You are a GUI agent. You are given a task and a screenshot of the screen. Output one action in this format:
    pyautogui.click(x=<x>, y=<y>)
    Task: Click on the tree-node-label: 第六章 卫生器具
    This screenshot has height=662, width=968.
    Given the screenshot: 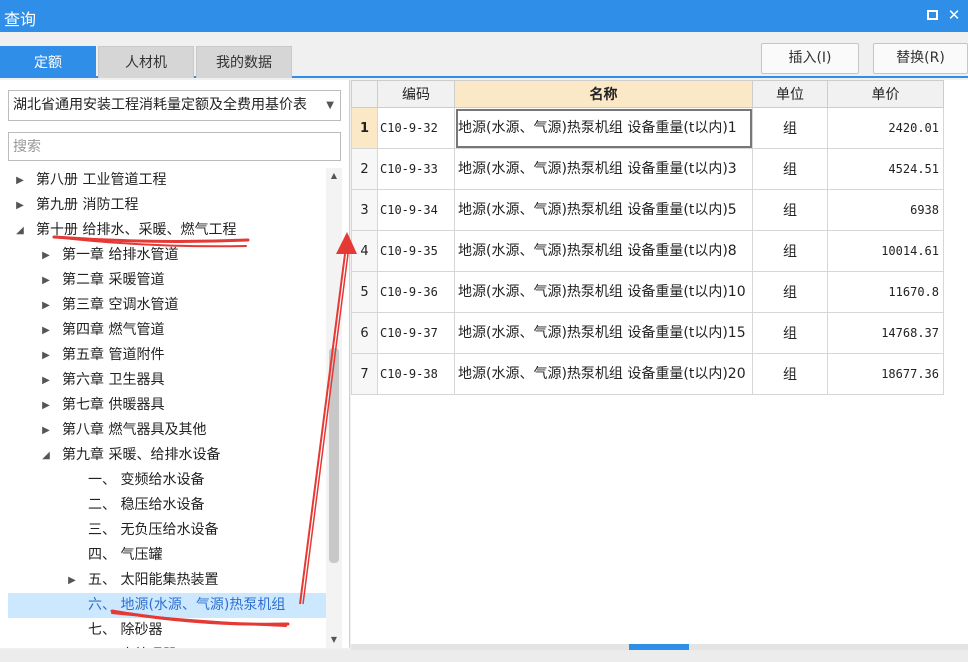 What is the action you would take?
    pyautogui.click(x=113, y=380)
    